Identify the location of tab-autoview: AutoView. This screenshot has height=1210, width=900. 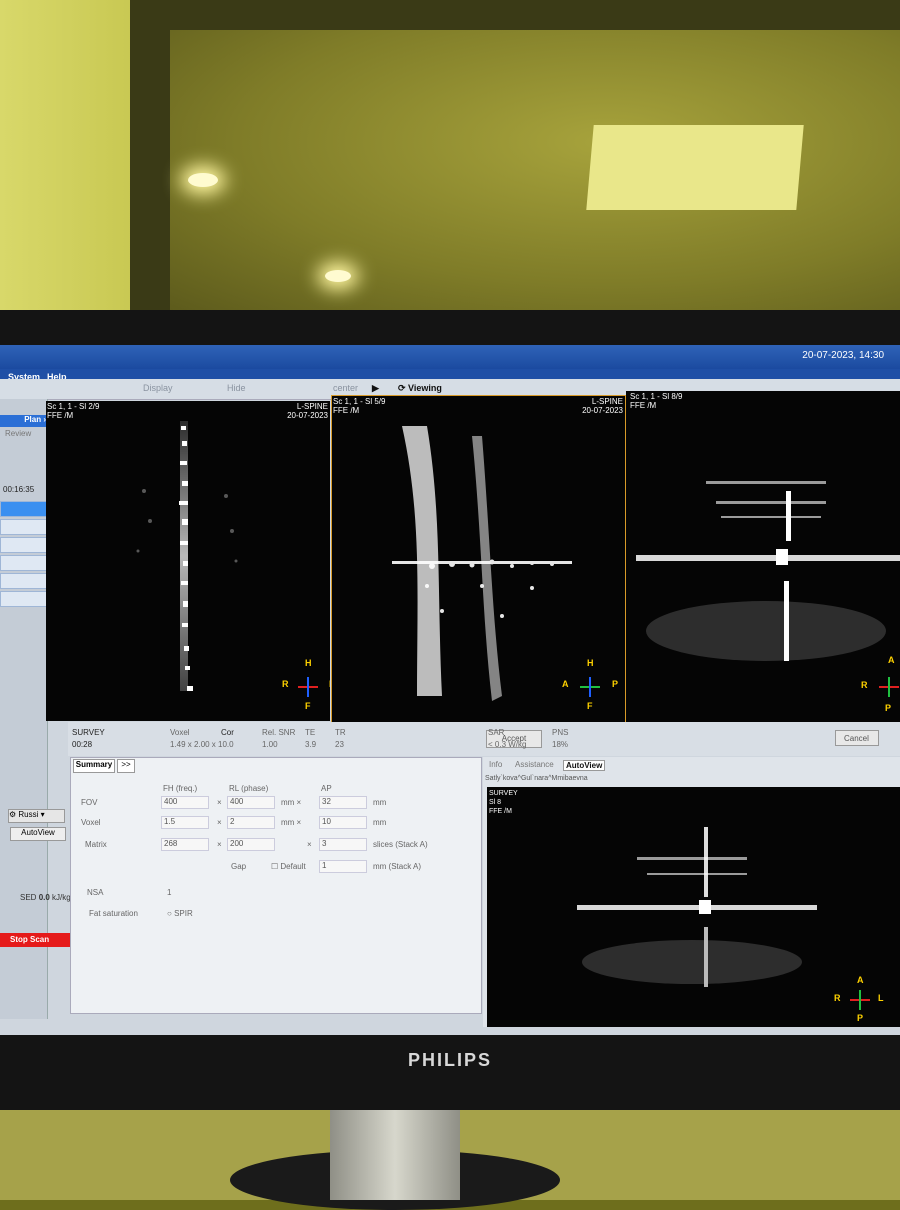
(584, 765).